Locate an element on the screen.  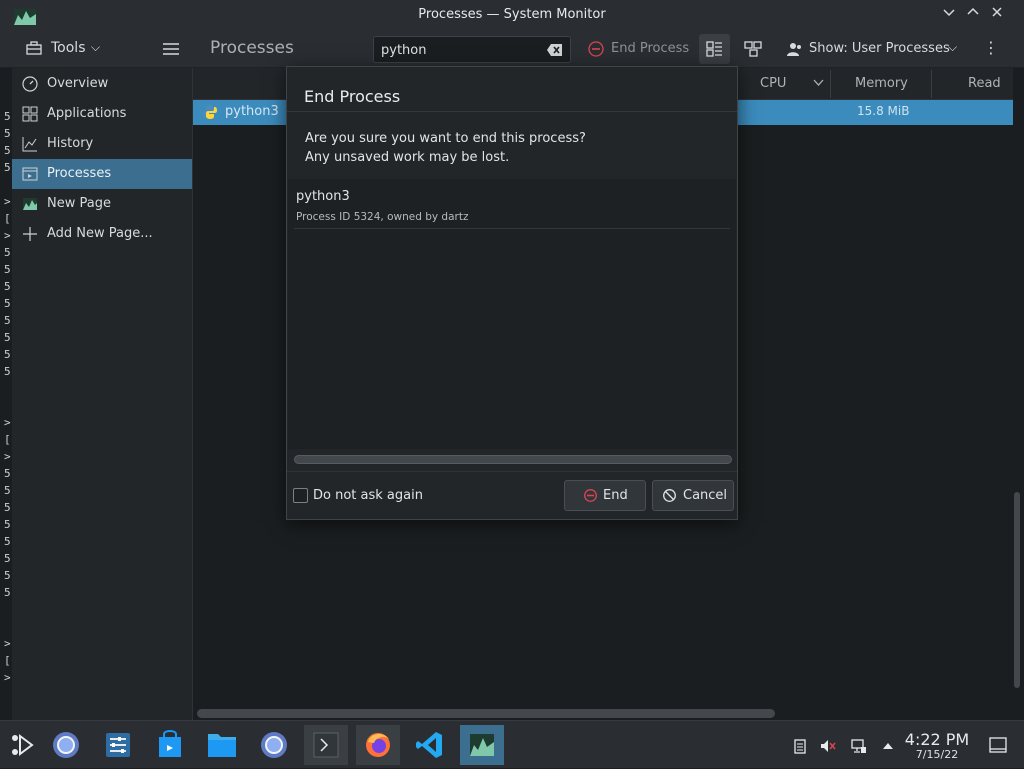
search-input is located at coordinates (459, 50).